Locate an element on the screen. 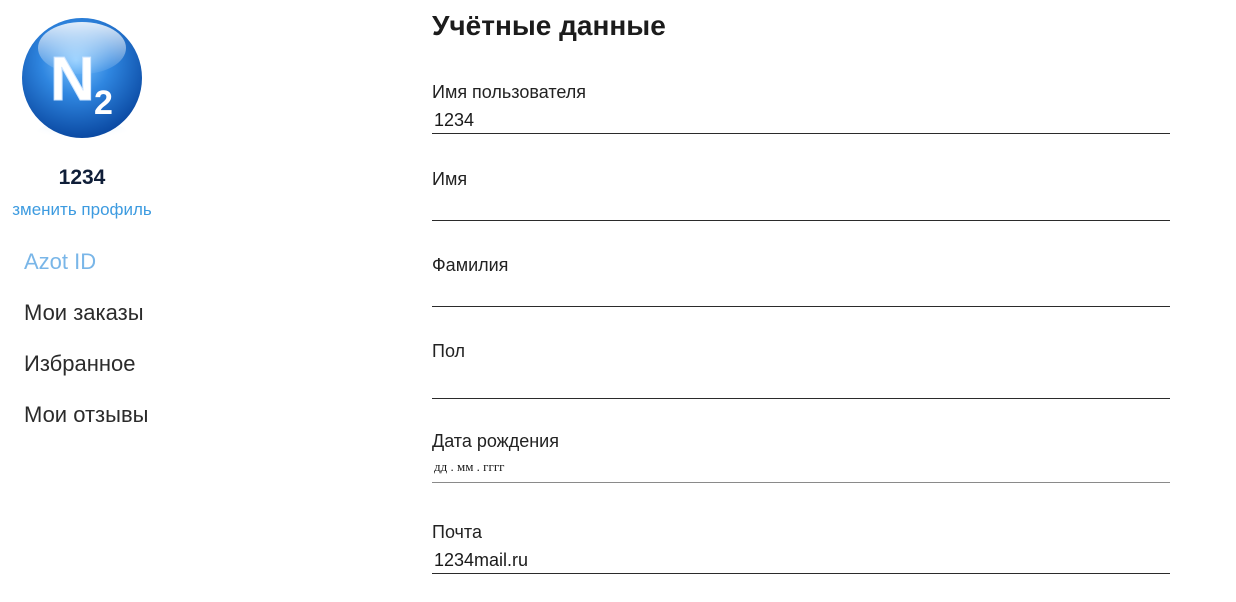 Image resolution: width=1236 pixels, height=602 pixels. field-birthdate: Дата рождения дд . мм . гггг is located at coordinates (801, 456).